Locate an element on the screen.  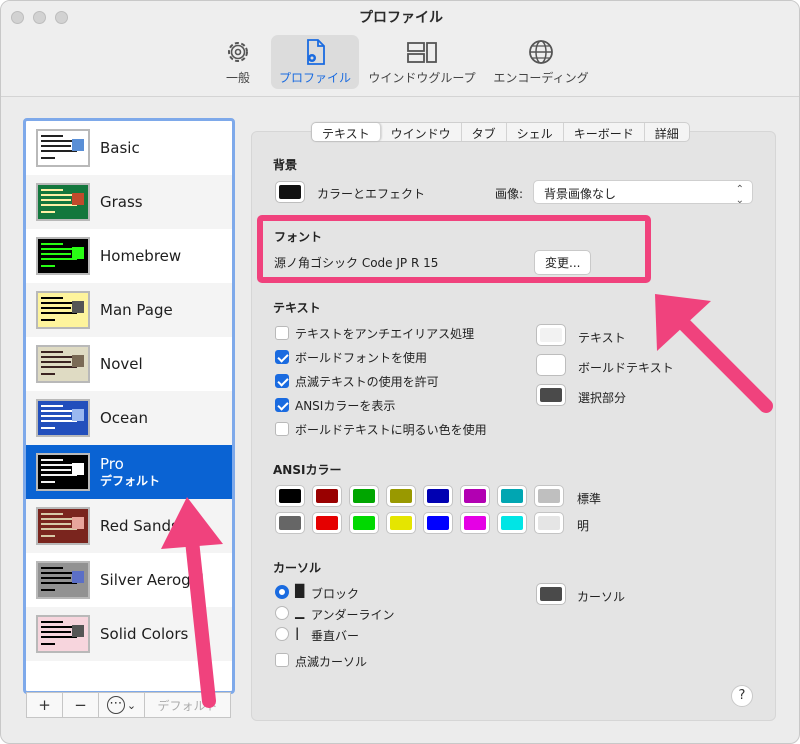
profile-name: Pro デフォルト is located at coordinates (130, 472).